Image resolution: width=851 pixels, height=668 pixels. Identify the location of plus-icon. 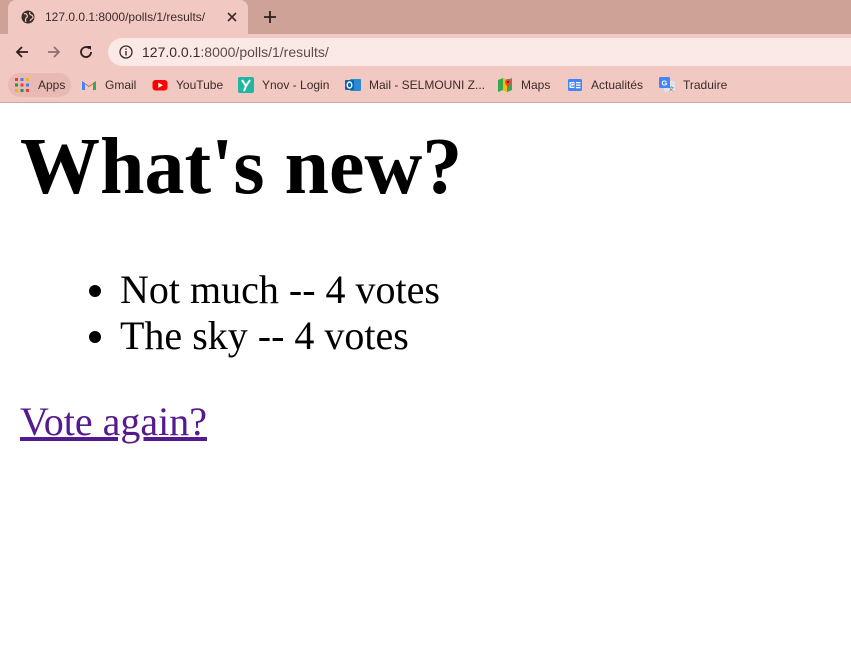
(270, 17).